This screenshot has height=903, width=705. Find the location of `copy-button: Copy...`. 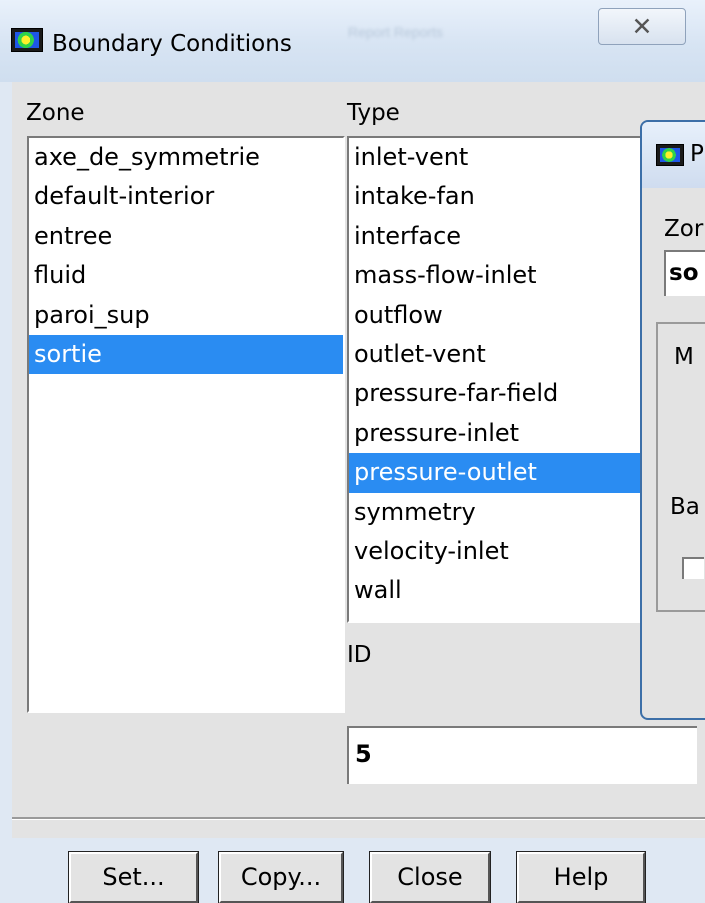

copy-button: Copy... is located at coordinates (281, 877).